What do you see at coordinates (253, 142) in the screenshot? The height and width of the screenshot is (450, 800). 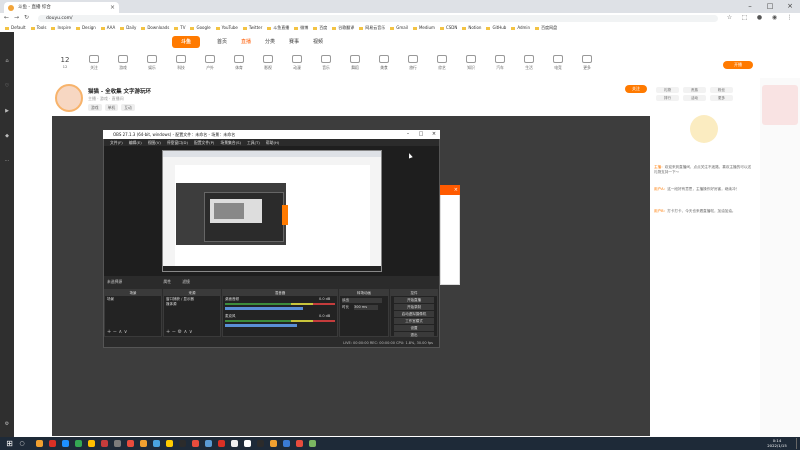 I see `obs-menu-item: 工具(T)` at bounding box center [253, 142].